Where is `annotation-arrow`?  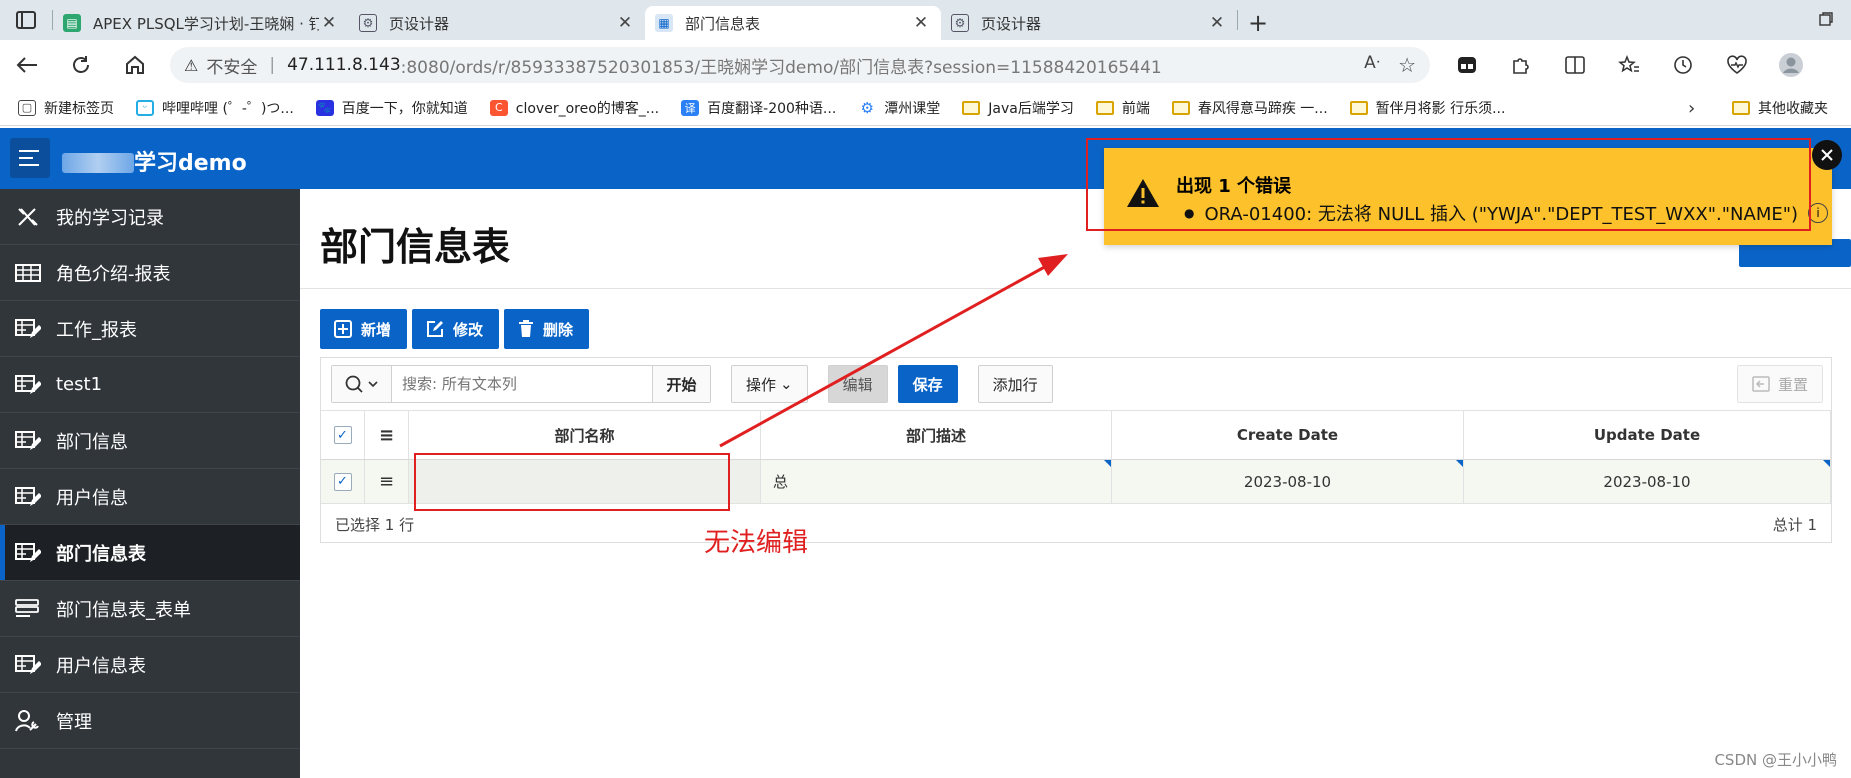 annotation-arrow is located at coordinates (893, 351).